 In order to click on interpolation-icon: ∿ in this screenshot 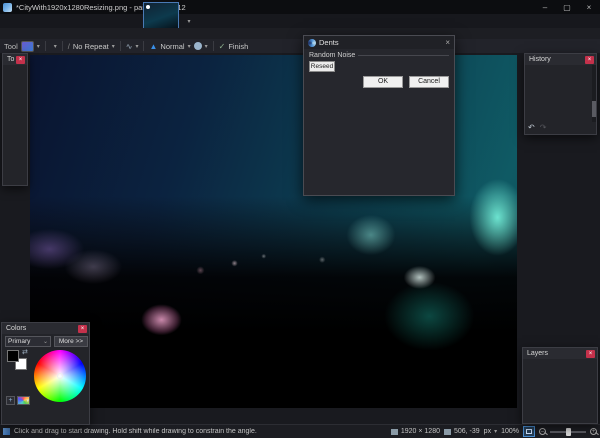, I will do `click(129, 46)`.